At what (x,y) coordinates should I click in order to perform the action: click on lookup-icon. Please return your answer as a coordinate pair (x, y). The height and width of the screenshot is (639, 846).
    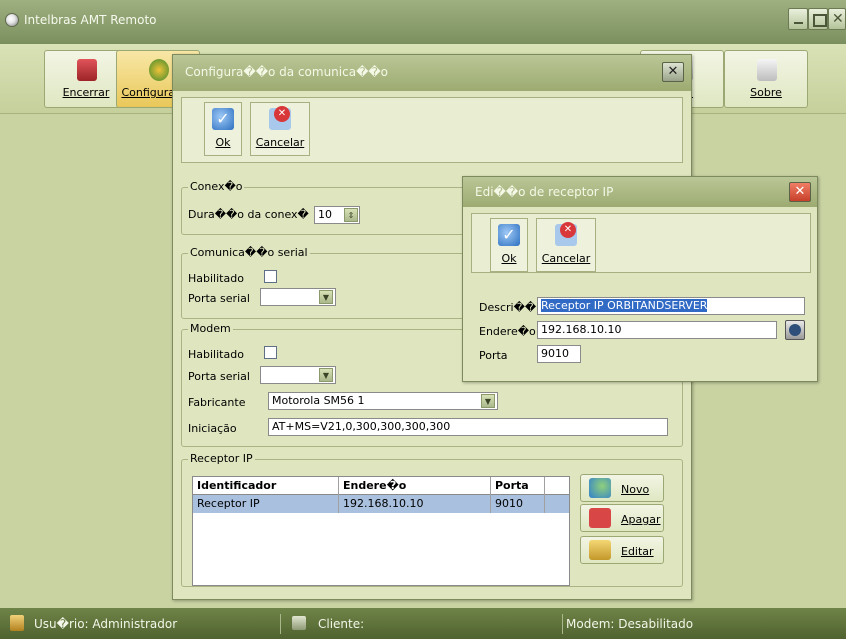
    Looking at the image, I should click on (795, 330).